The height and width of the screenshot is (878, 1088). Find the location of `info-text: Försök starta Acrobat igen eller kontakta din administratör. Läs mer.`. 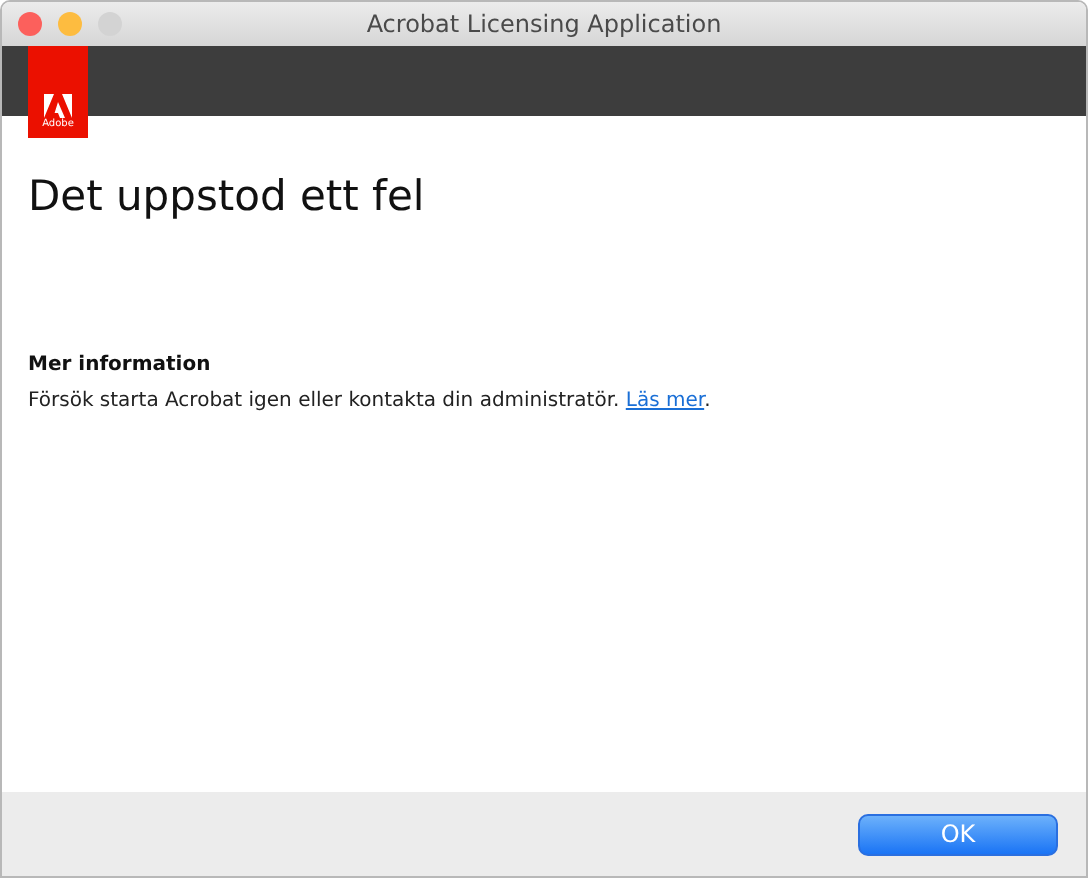

info-text: Försök starta Acrobat igen eller kontakta din administratör. Läs mer. is located at coordinates (370, 402).